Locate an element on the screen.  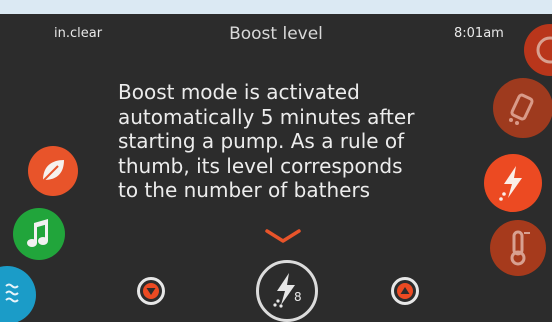
thermometer-icon is located at coordinates (520, 248).